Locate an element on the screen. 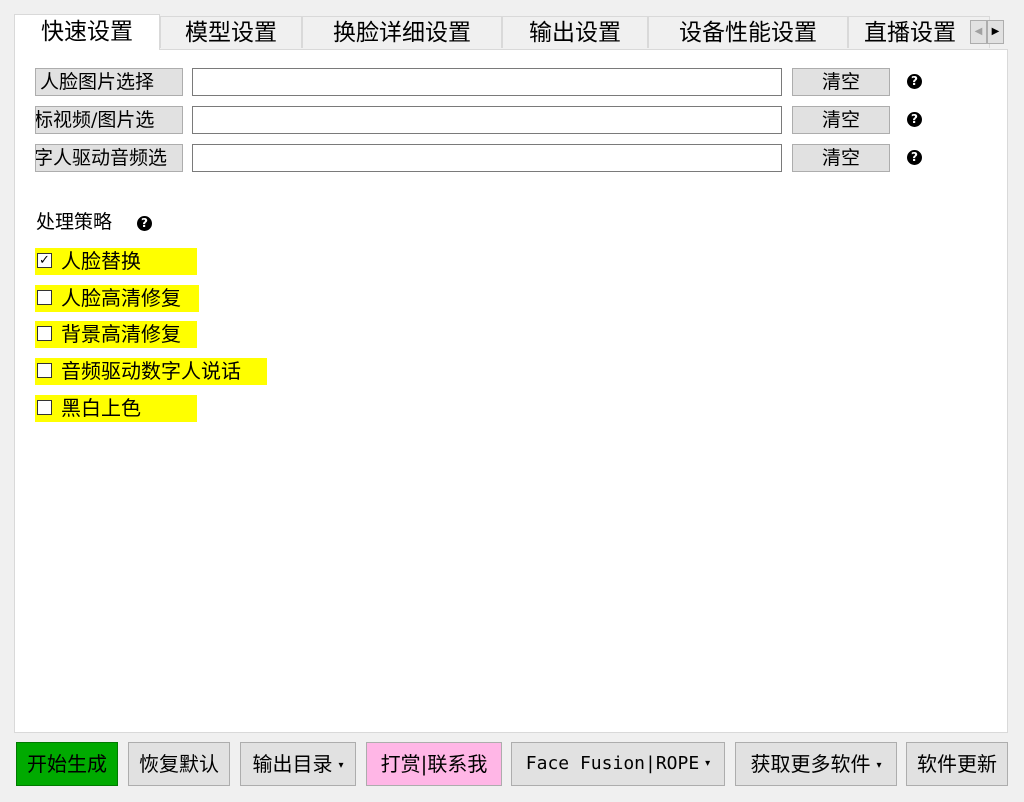  face-image-clear-button: 清空 is located at coordinates (841, 82).